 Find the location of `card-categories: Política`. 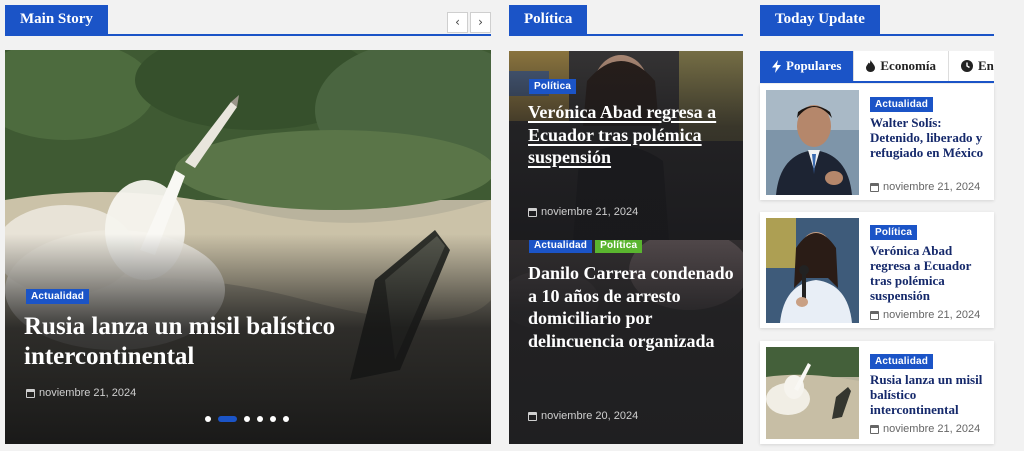

card-categories: Política is located at coordinates (553, 86).